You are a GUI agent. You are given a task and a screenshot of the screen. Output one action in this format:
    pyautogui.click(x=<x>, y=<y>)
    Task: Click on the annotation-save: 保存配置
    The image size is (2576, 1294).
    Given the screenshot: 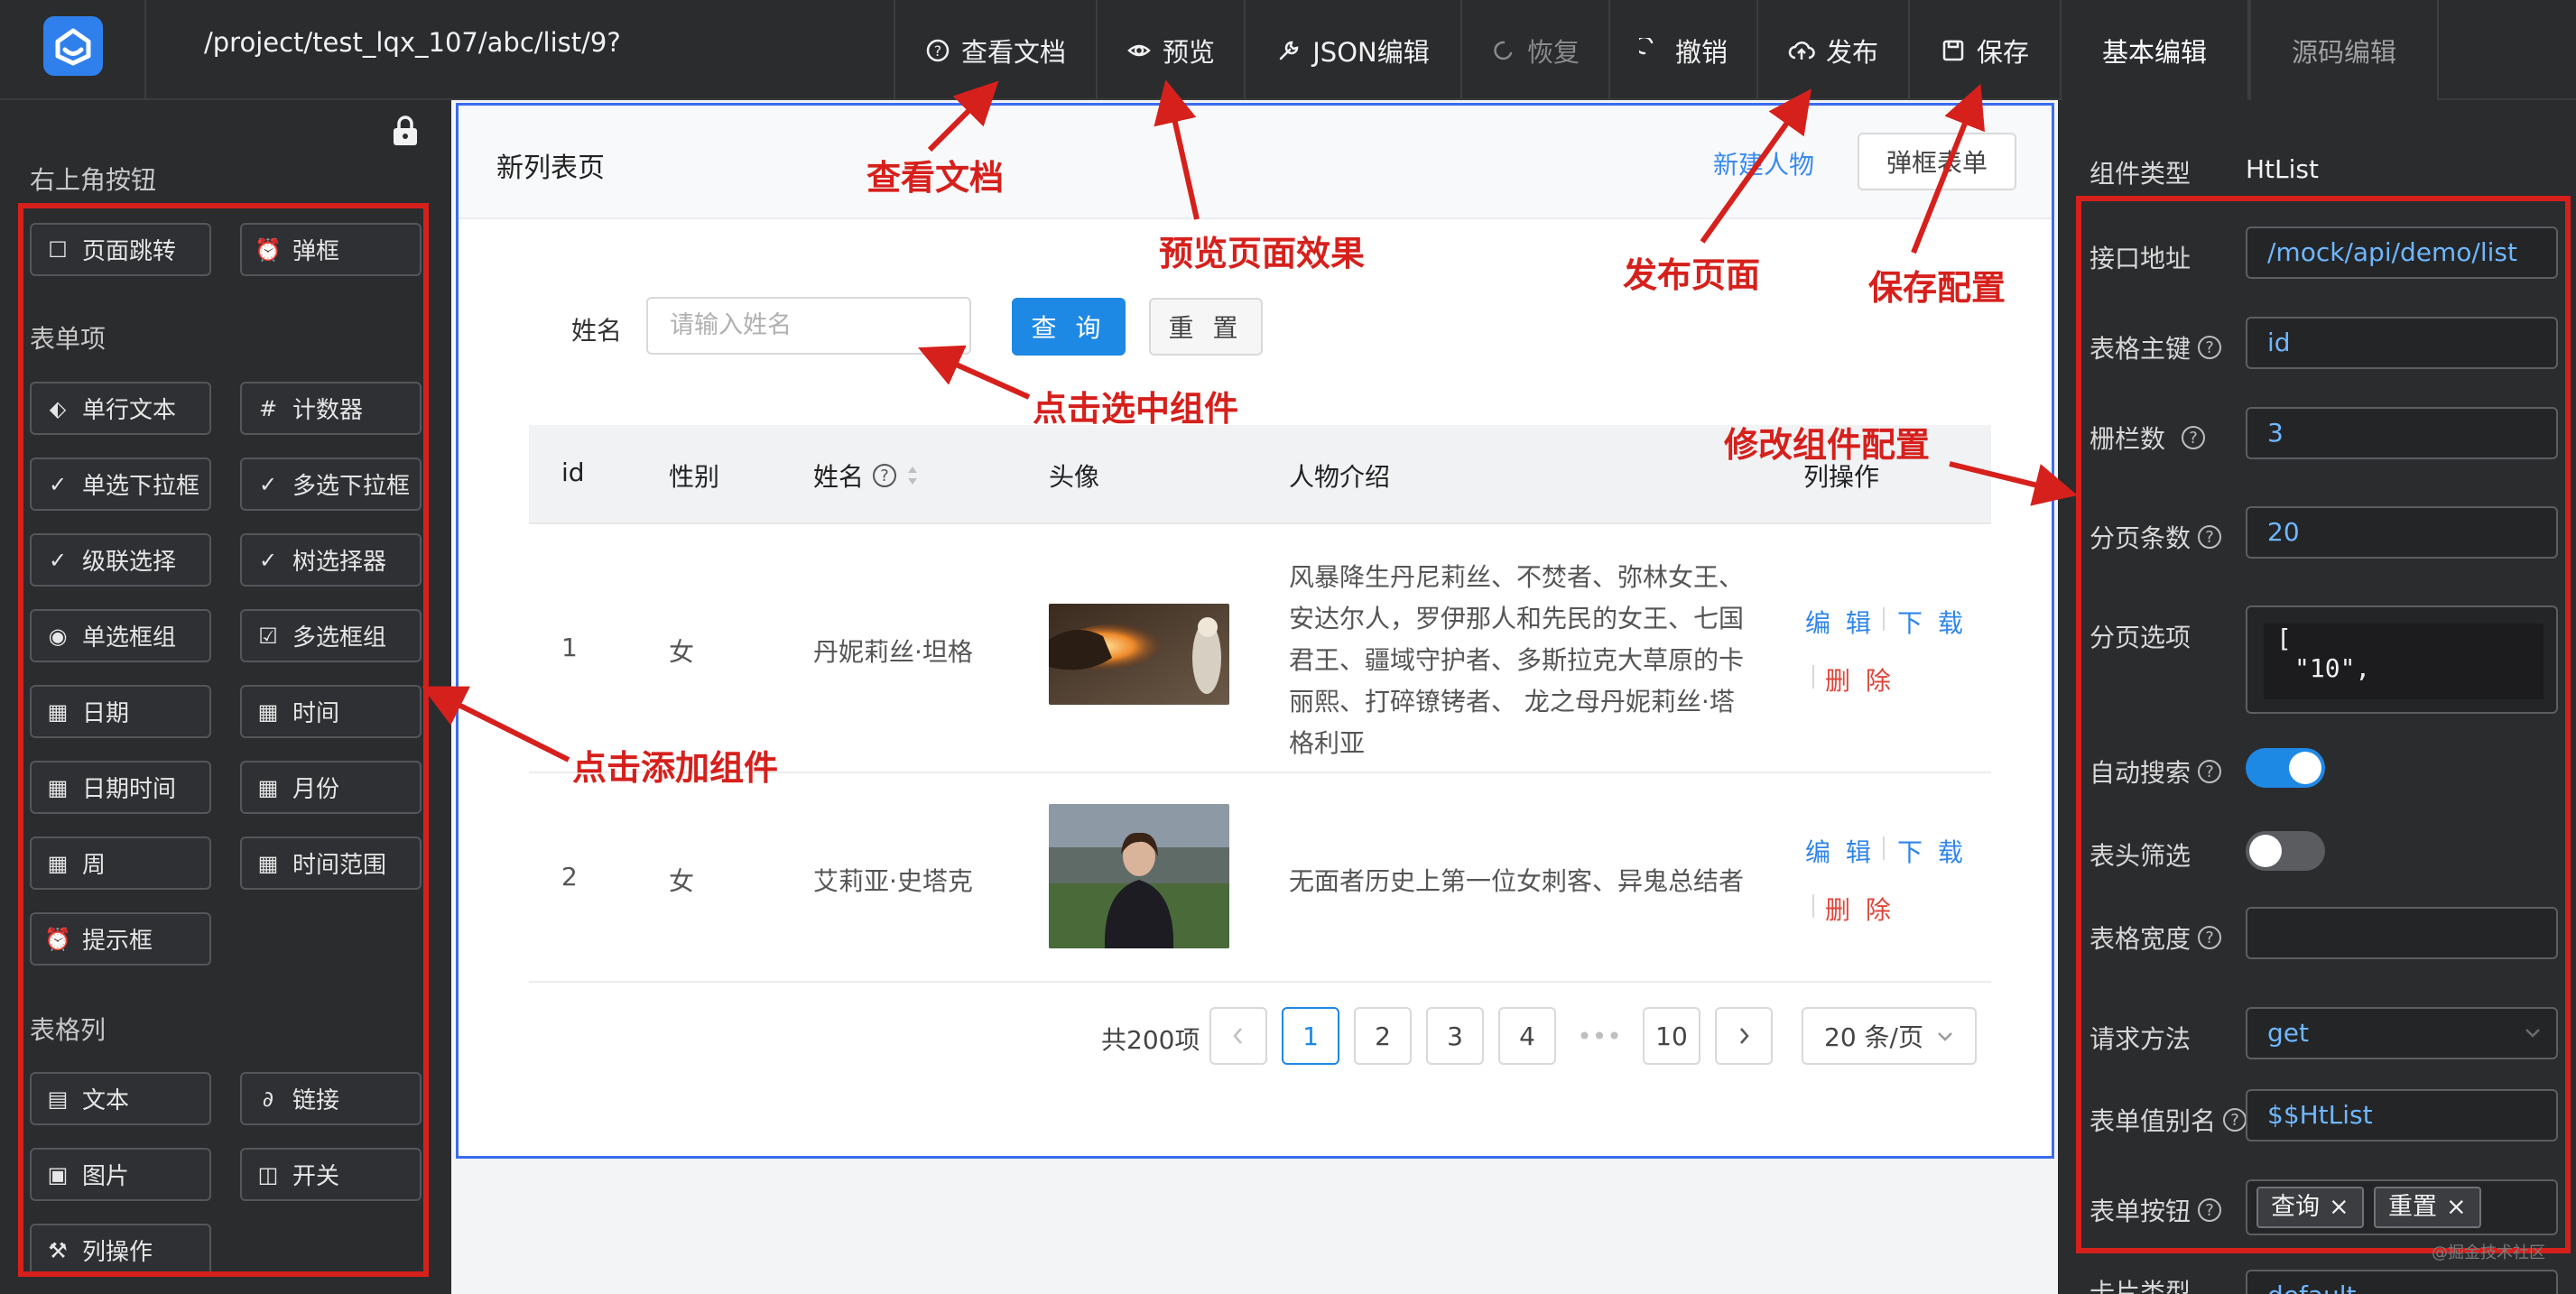 What is the action you would take?
    pyautogui.click(x=1937, y=288)
    